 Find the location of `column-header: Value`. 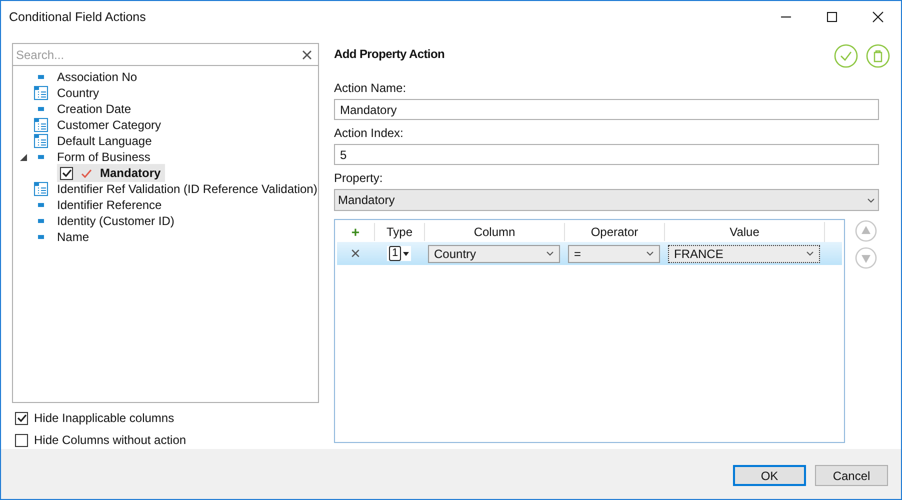

column-header: Value is located at coordinates (744, 232).